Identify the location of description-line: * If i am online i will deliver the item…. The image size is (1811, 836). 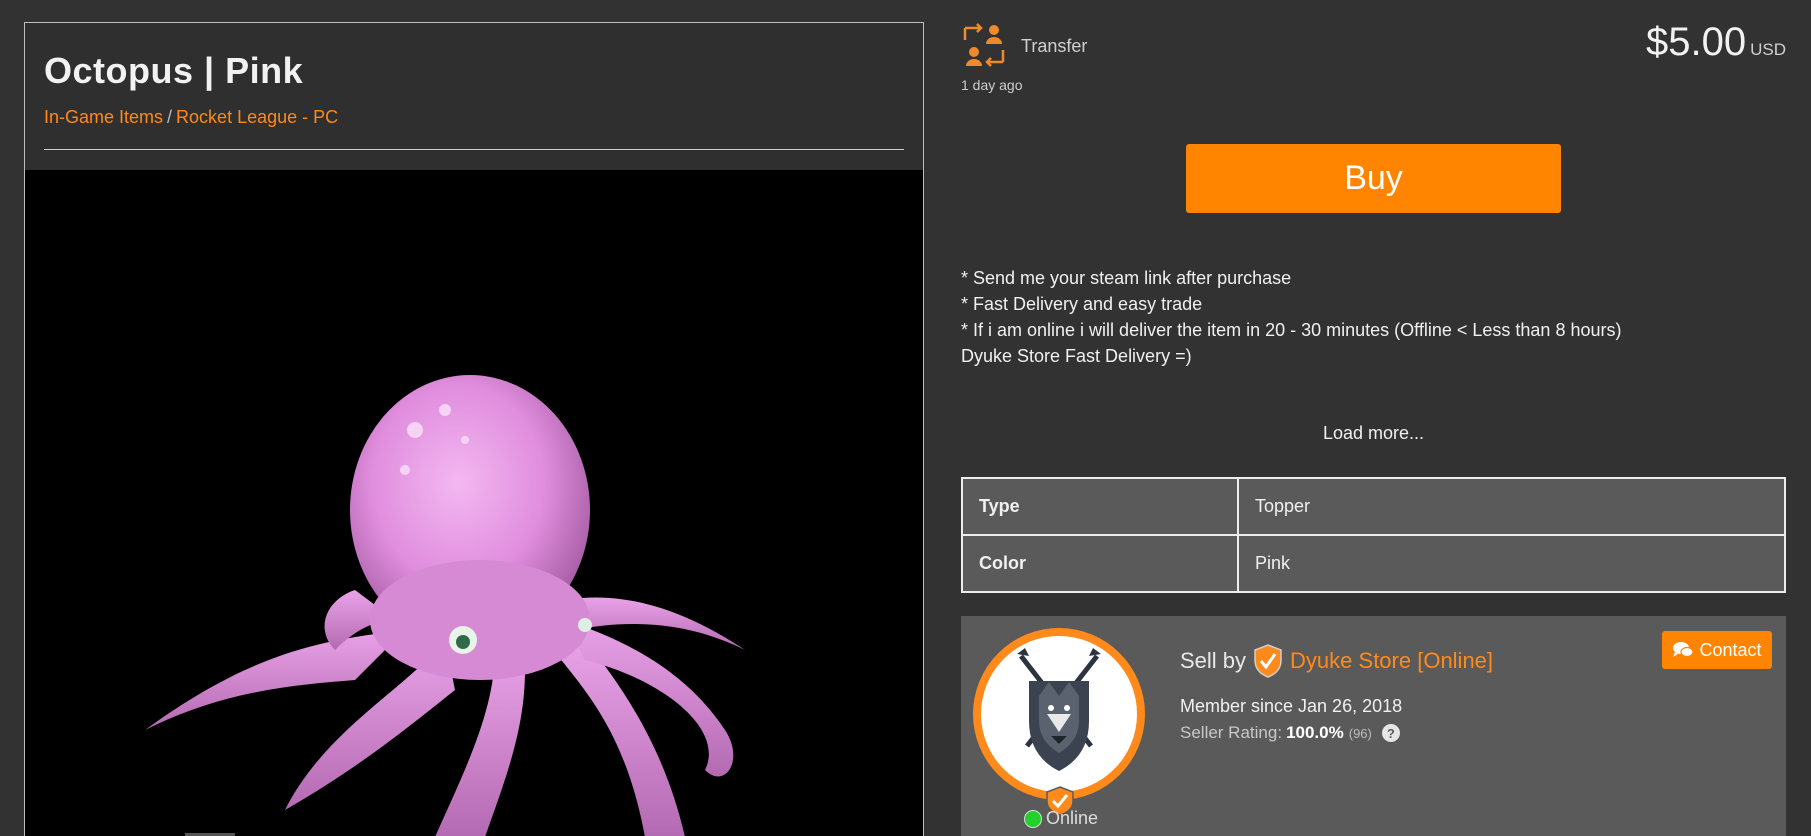
(1291, 330).